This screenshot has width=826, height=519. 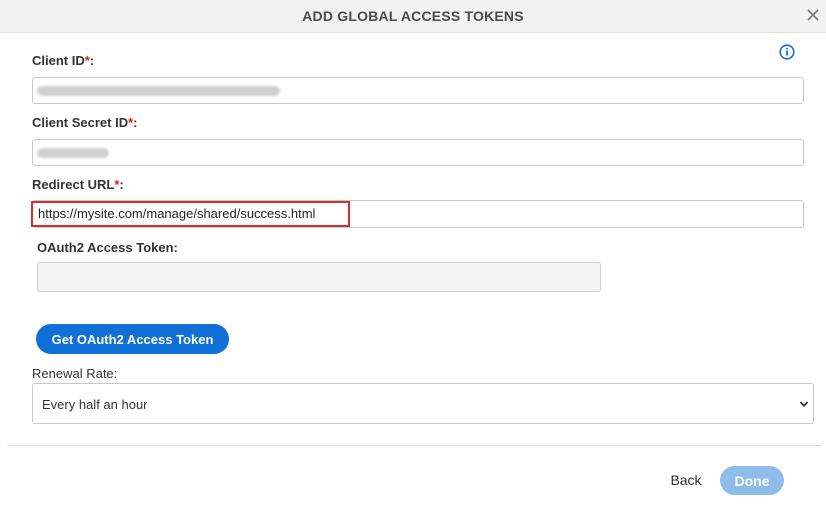 I want to click on back-button: Back, so click(x=686, y=480).